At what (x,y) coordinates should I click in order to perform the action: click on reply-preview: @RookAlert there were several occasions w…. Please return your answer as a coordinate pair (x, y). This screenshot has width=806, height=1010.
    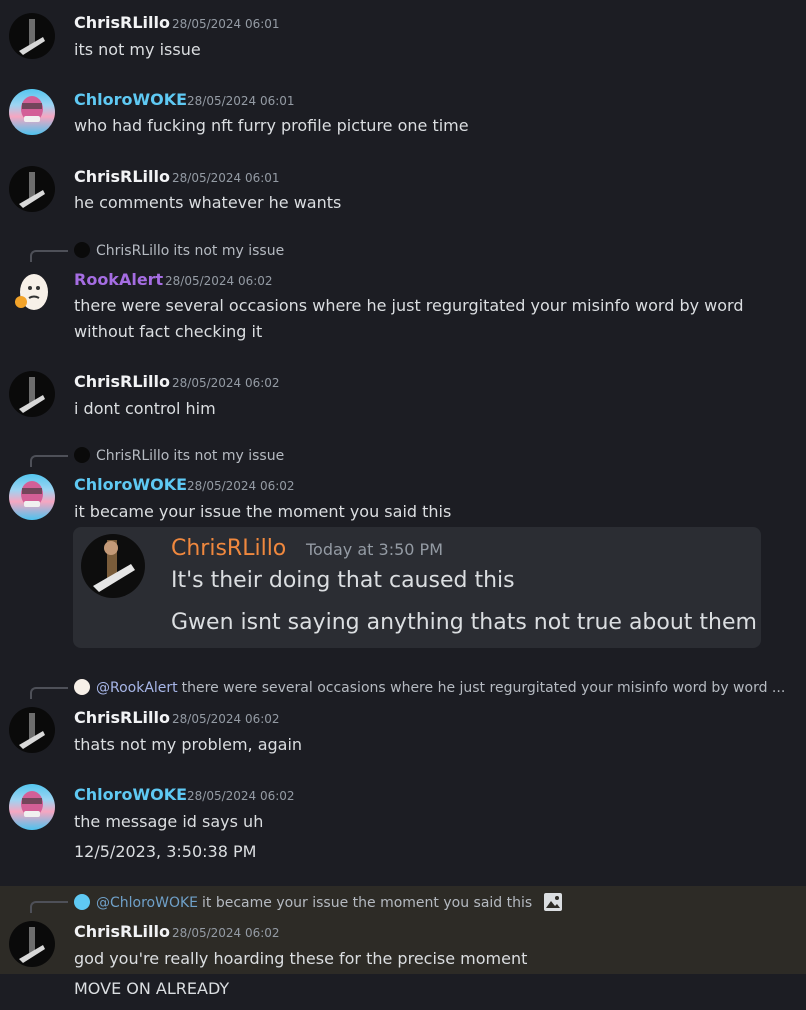
    Looking at the image, I should click on (429, 688).